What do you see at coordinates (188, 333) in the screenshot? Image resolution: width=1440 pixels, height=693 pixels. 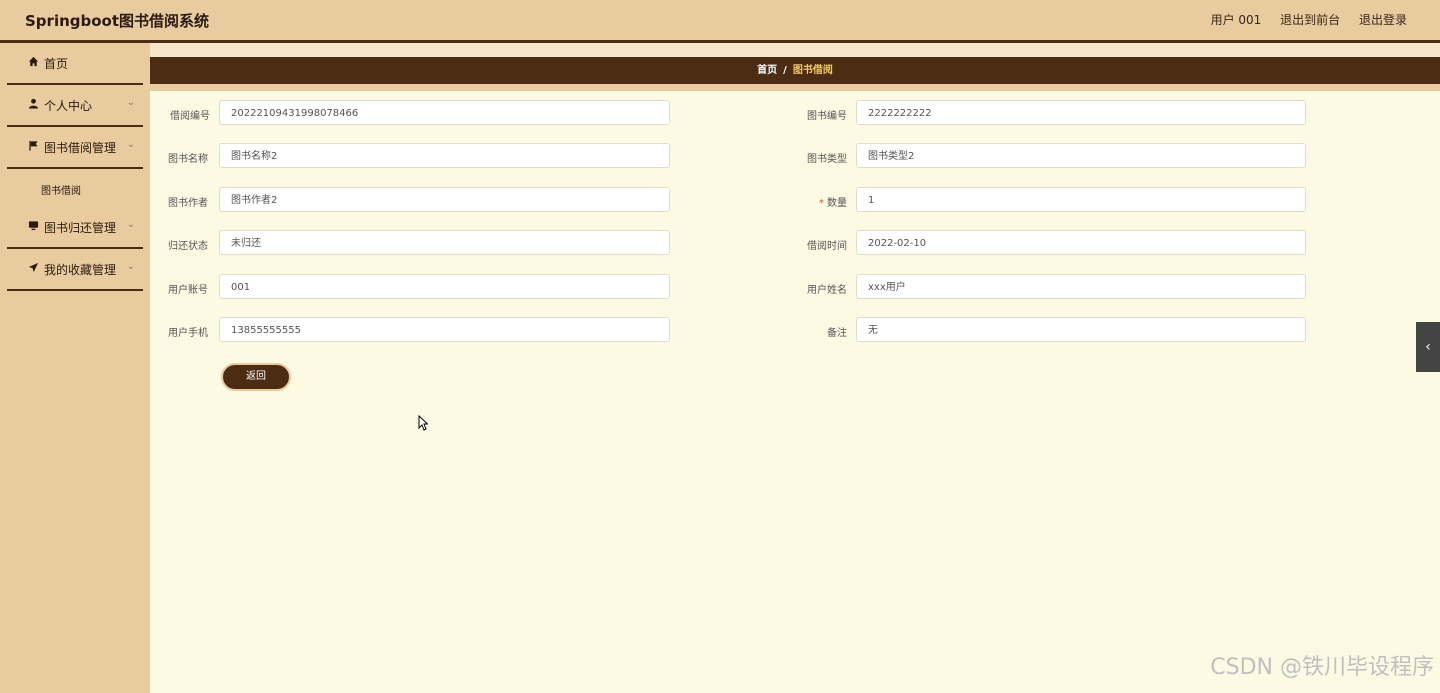 I see `field-label: 用户手机` at bounding box center [188, 333].